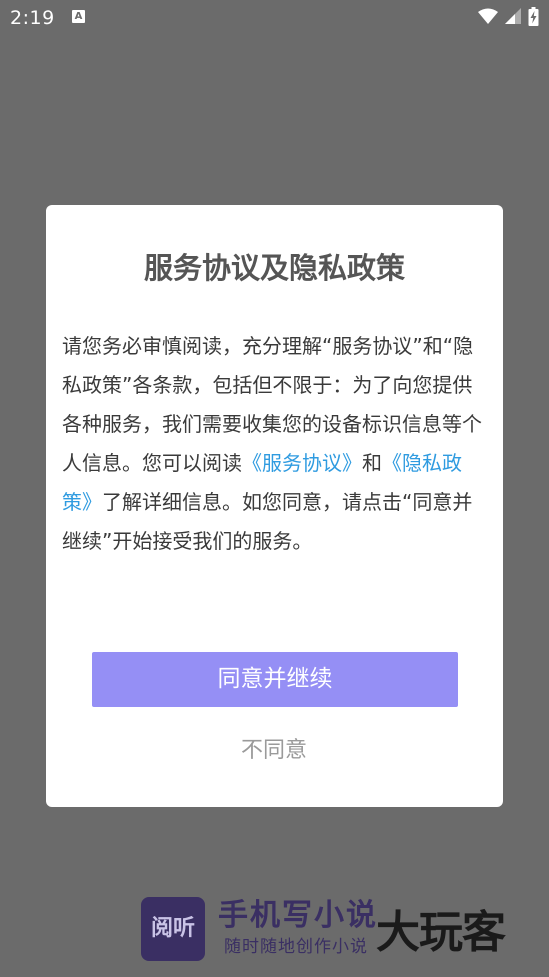  I want to click on status-time: 2:19, so click(32, 18).